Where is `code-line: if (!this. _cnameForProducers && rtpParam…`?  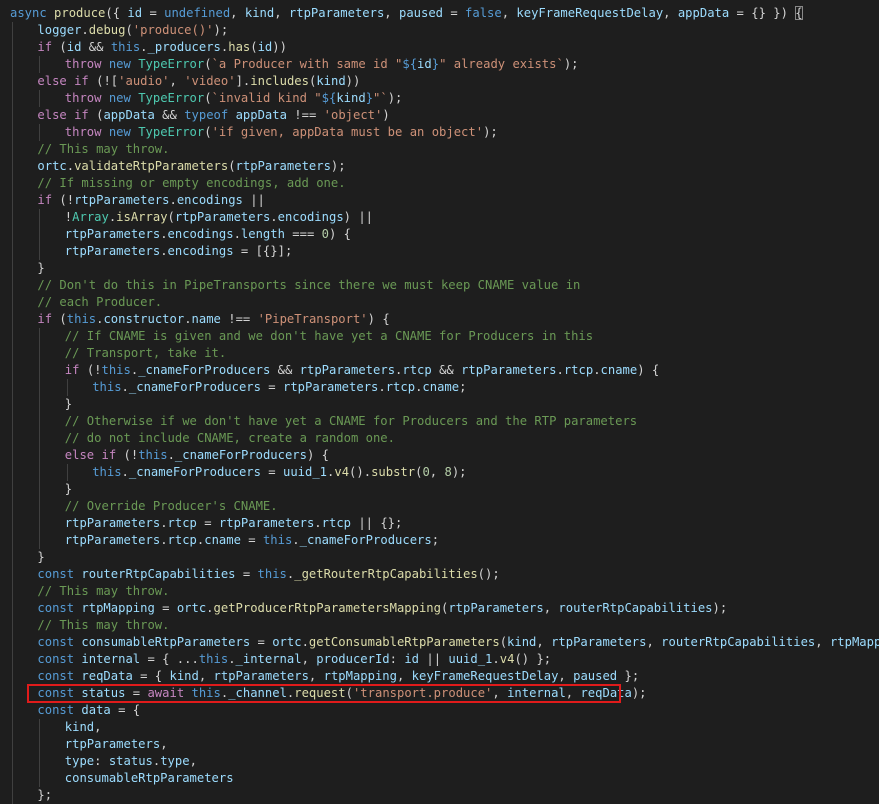
code-line: if (!this. _cnameForProducers && rtpParam… is located at coordinates (362, 370).